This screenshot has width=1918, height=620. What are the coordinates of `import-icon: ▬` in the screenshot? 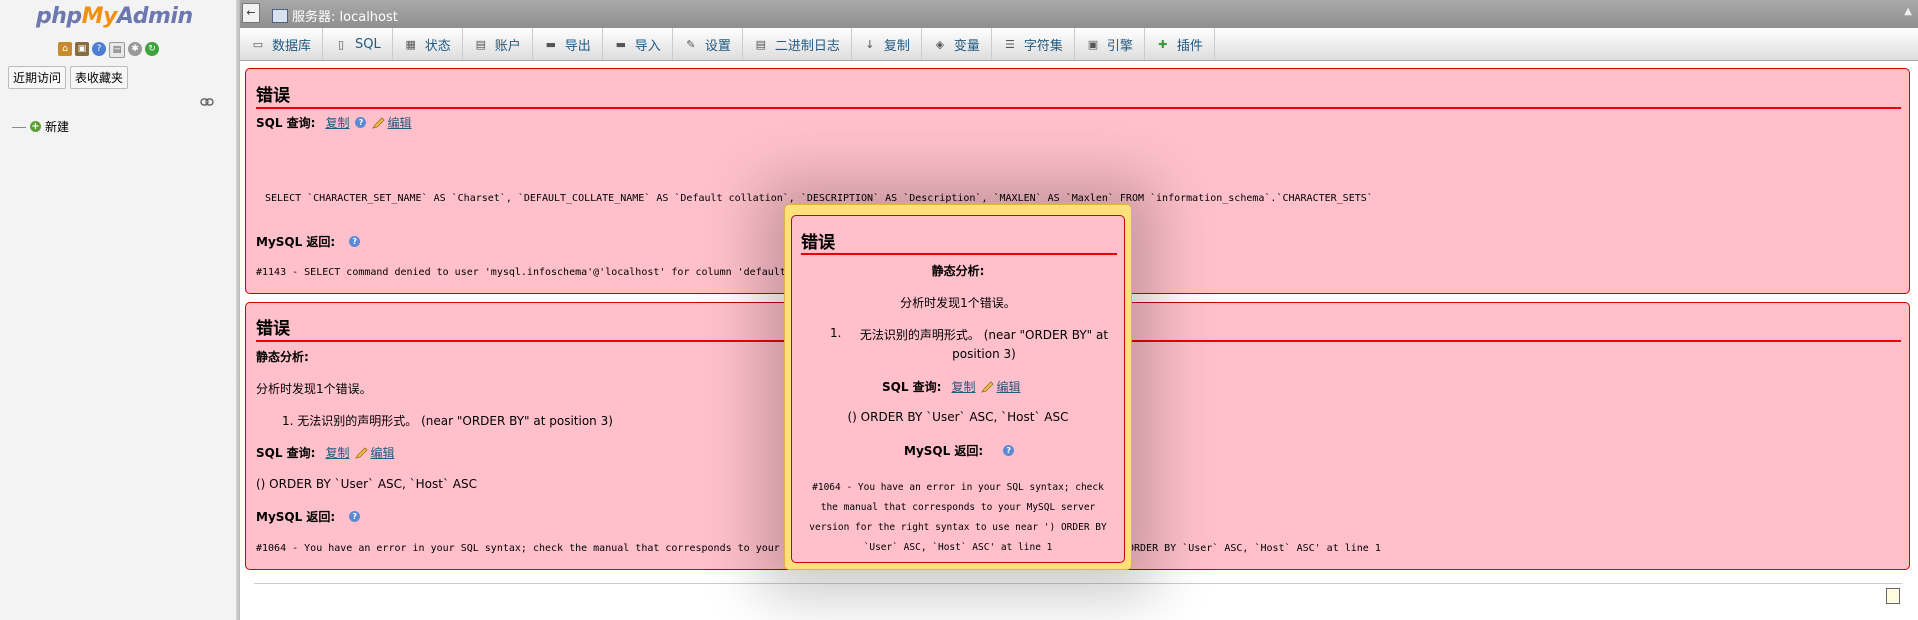 It's located at (620, 44).